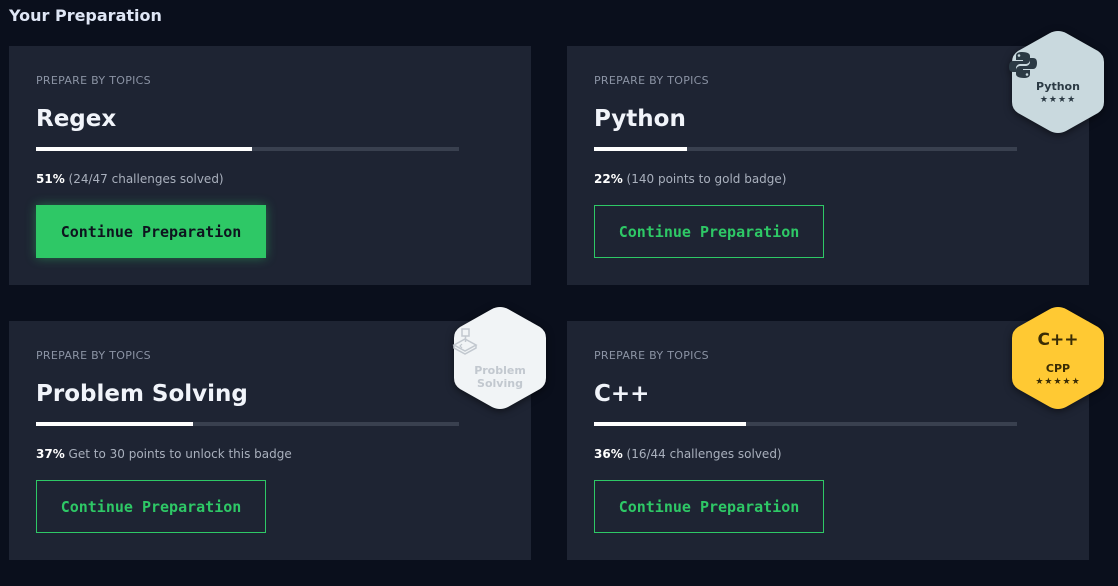 This screenshot has height=586, width=1118. I want to click on progress-percent: 22%, so click(608, 179).